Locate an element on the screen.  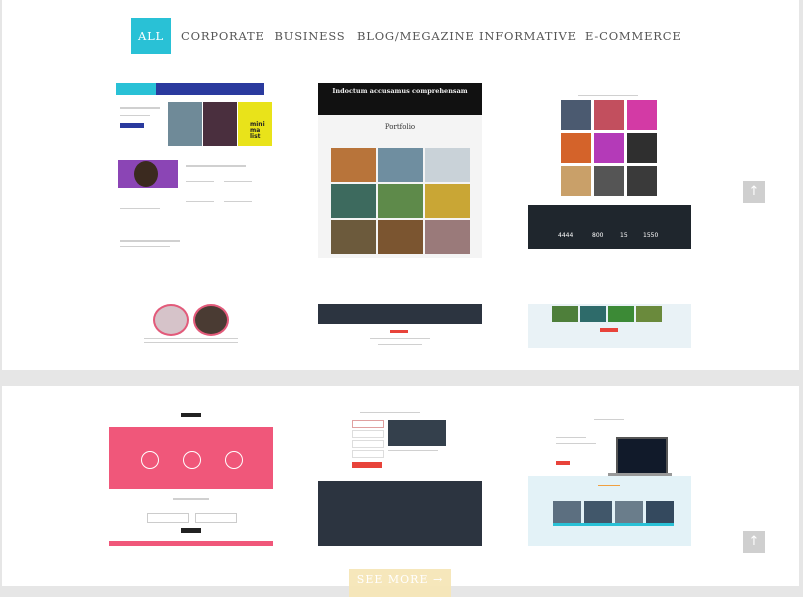
thumb-pink-hero is located at coordinates (191, 458).